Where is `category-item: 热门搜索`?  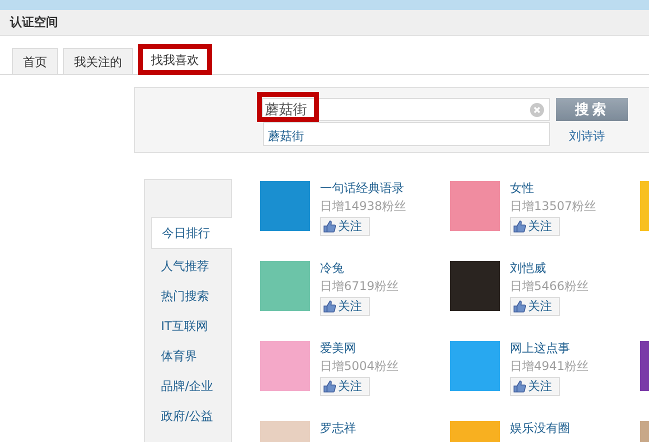
category-item: 热门搜索 is located at coordinates (188, 296).